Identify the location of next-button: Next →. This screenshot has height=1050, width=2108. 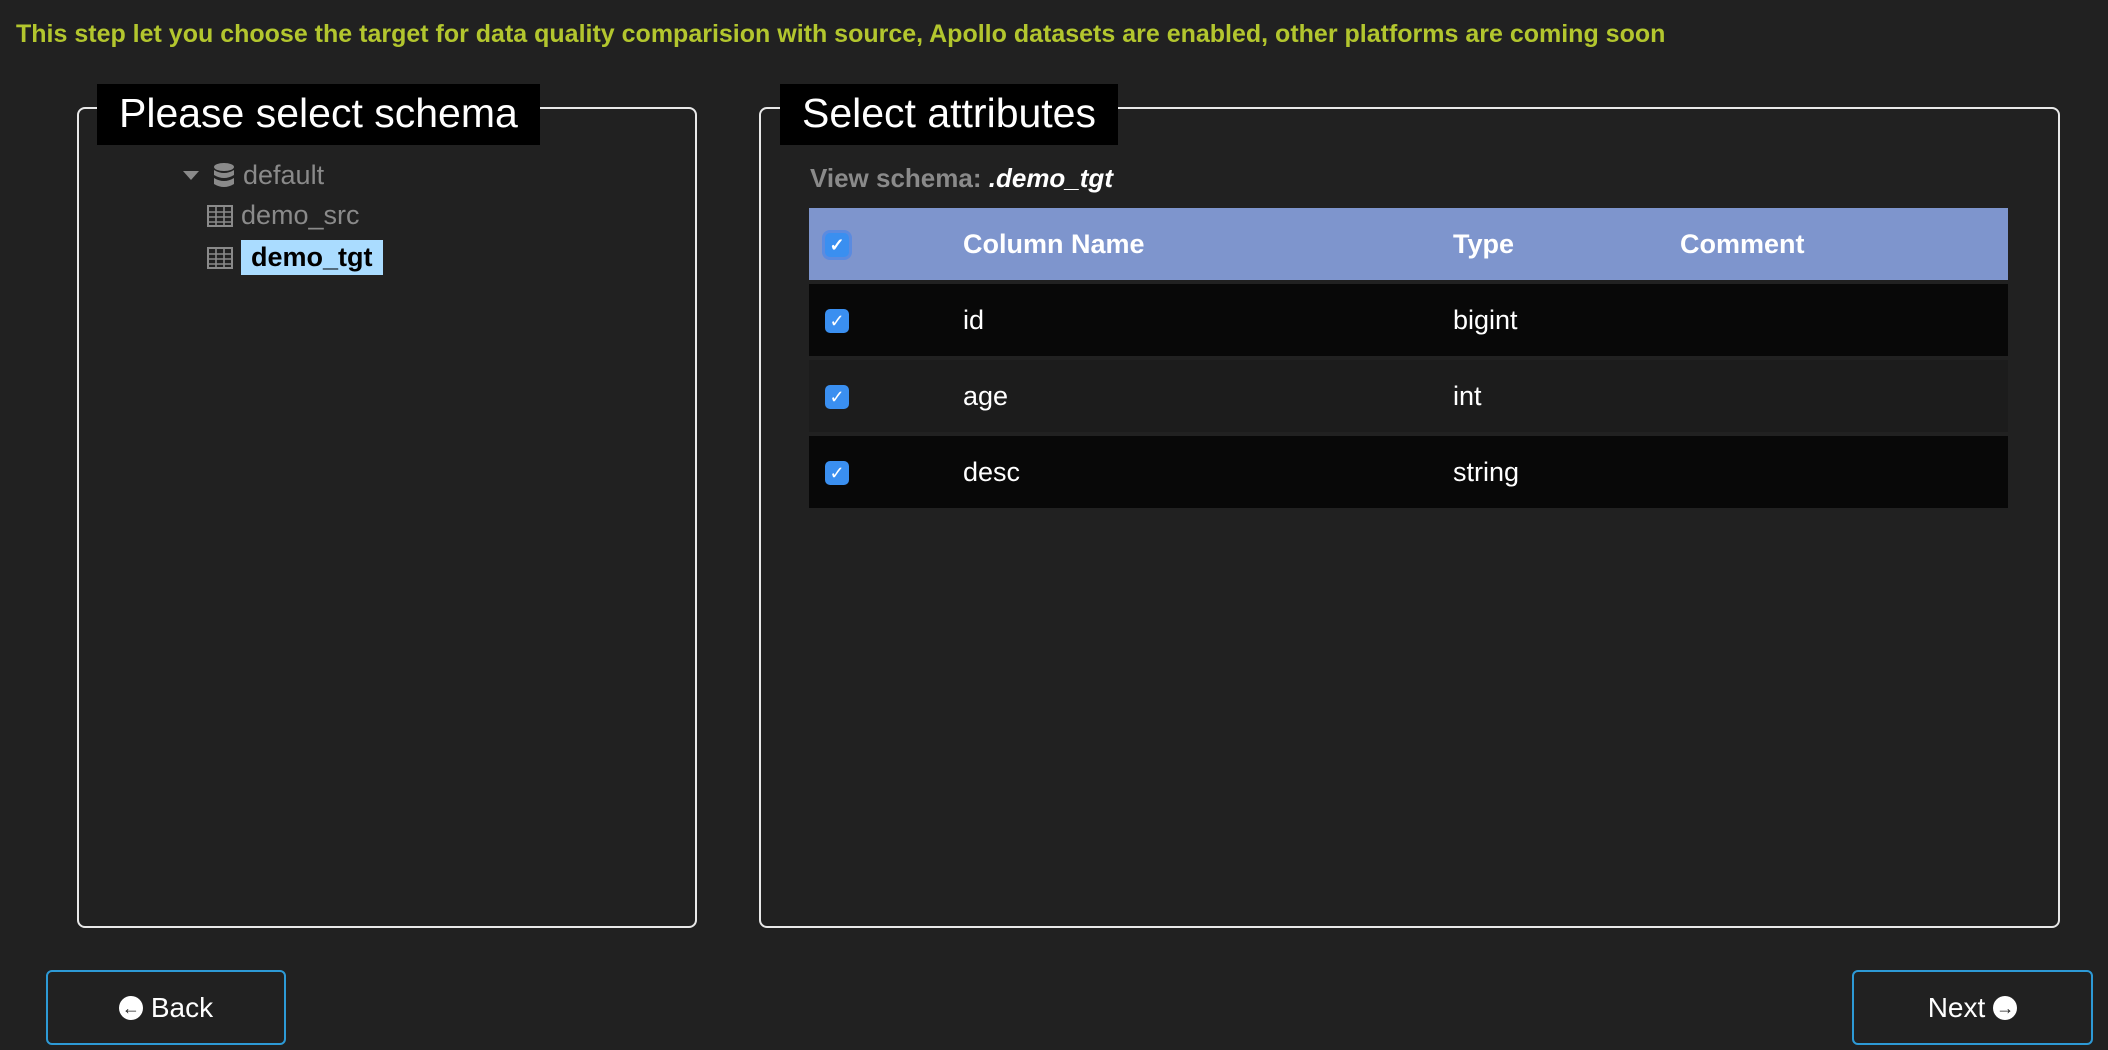
(1972, 1007).